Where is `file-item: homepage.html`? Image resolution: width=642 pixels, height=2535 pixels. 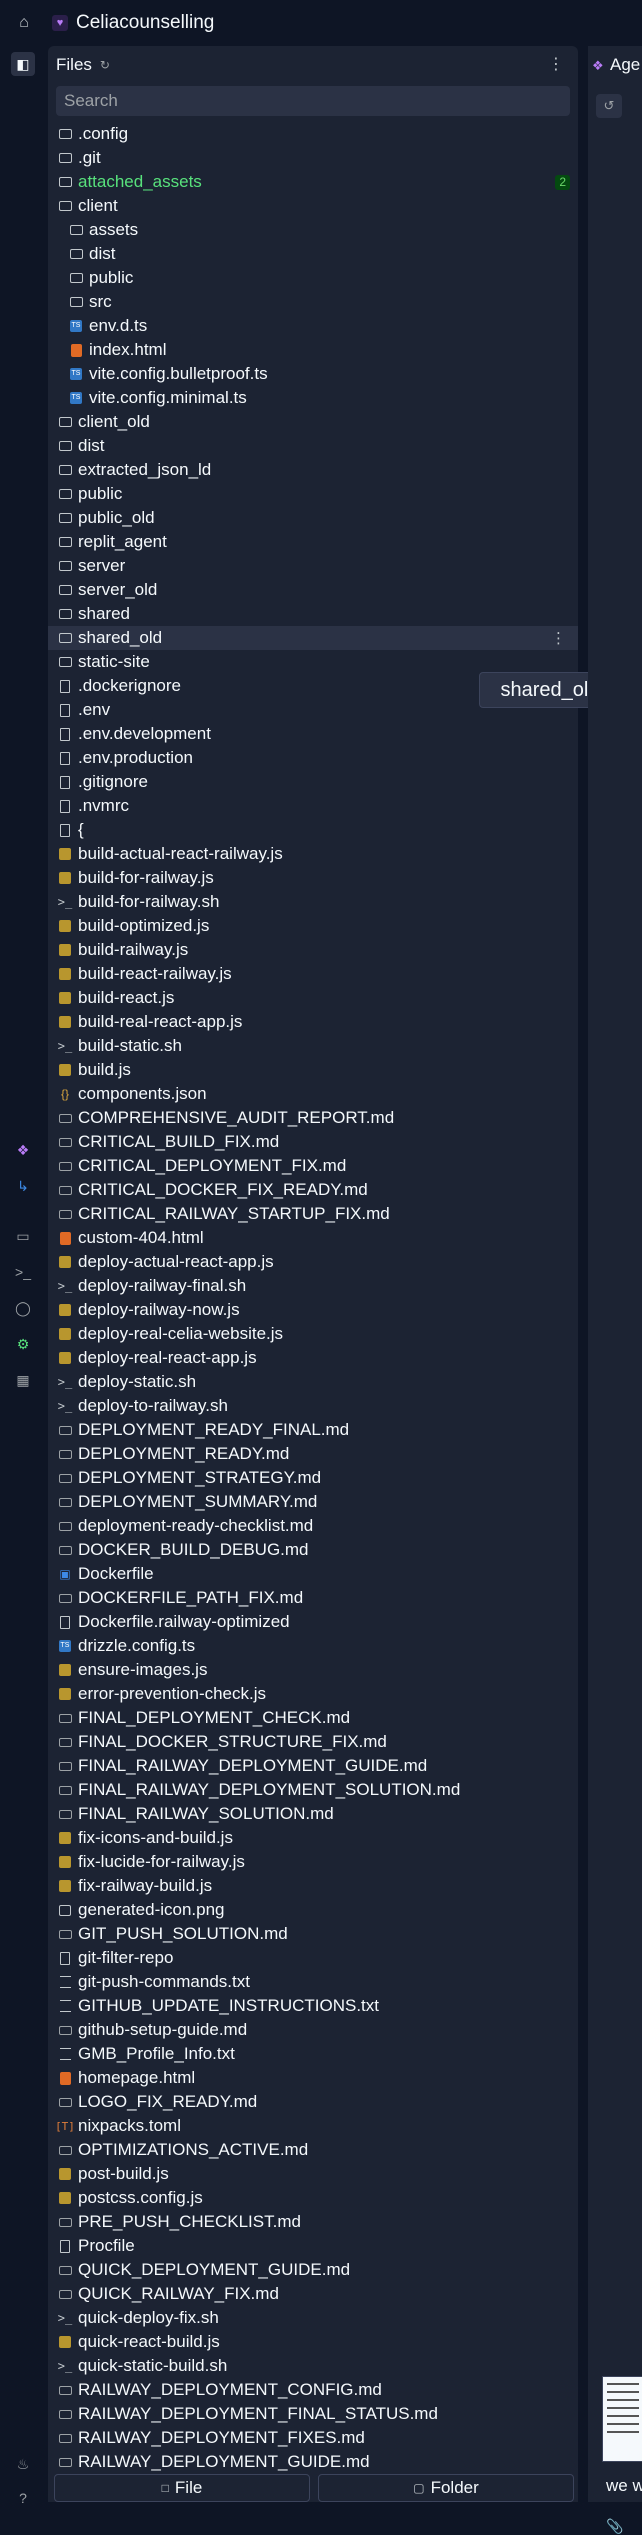
file-item: homepage.html is located at coordinates (313, 2078).